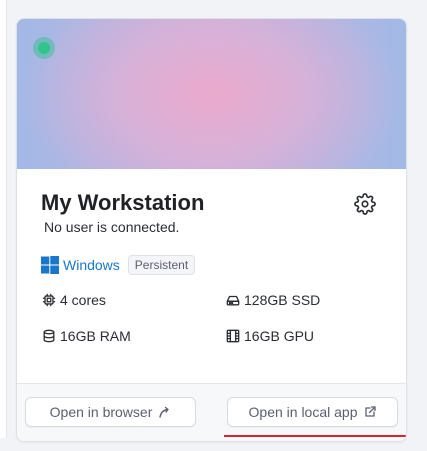 The height and width of the screenshot is (451, 427). What do you see at coordinates (164, 412) in the screenshot?
I see `arrow-up-right-icon` at bounding box center [164, 412].